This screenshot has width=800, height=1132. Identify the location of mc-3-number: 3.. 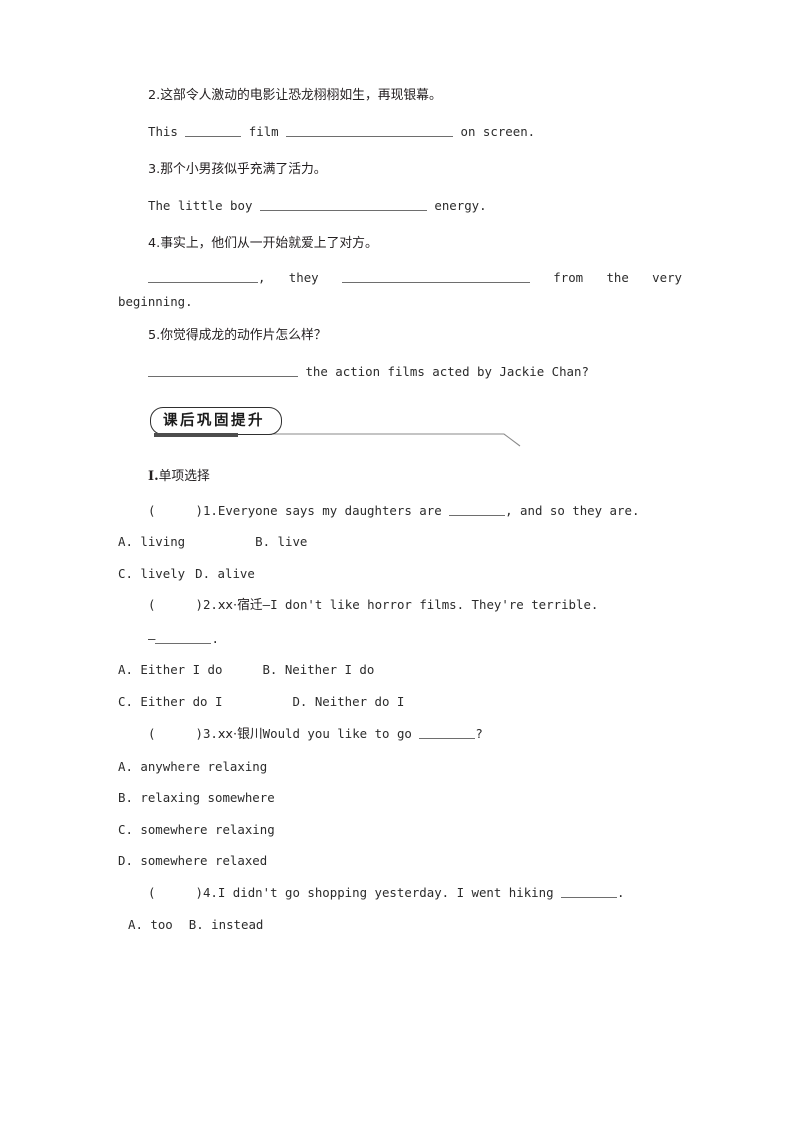
(210, 734).